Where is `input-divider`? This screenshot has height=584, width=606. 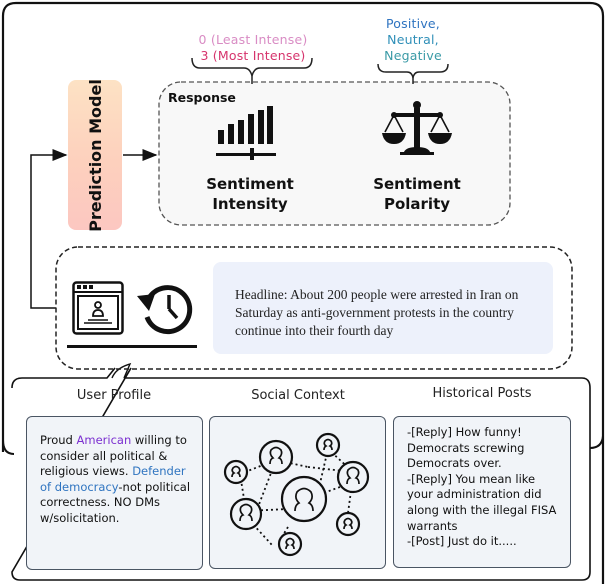
input-divider is located at coordinates (132, 346).